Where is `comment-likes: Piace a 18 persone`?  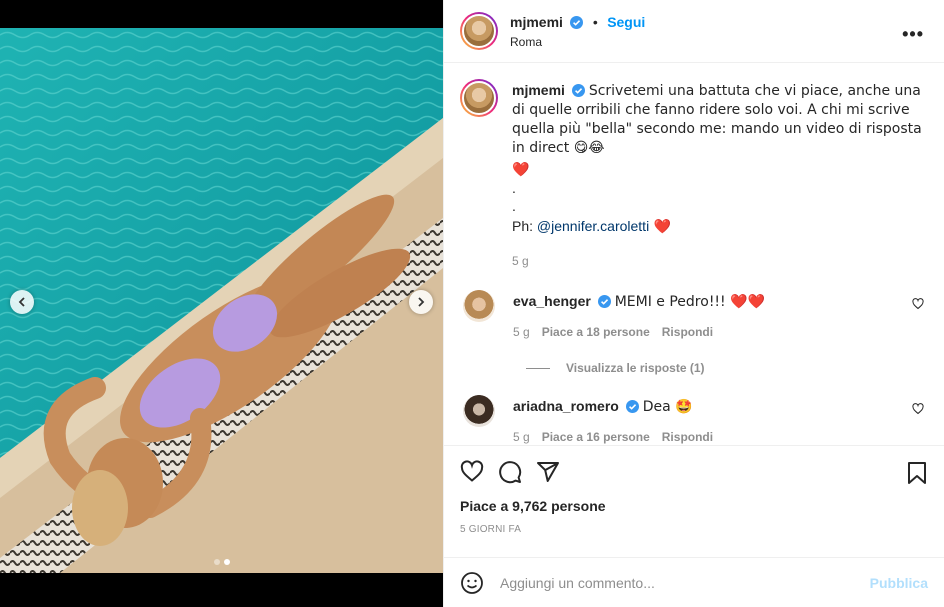
comment-likes: Piace a 18 persone is located at coordinates (596, 332).